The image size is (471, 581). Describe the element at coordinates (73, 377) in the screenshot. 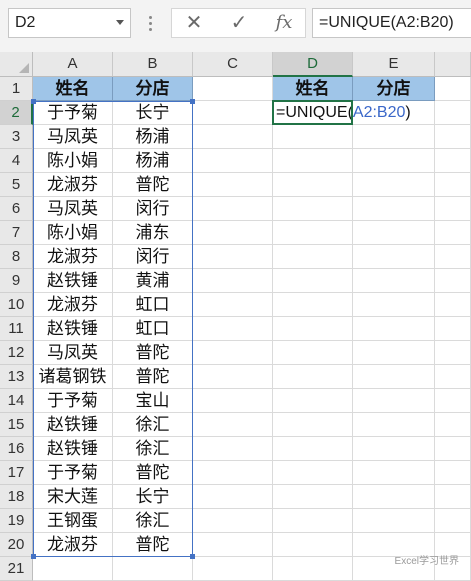

I see `data-cell-name: 诸葛钢铁` at that location.